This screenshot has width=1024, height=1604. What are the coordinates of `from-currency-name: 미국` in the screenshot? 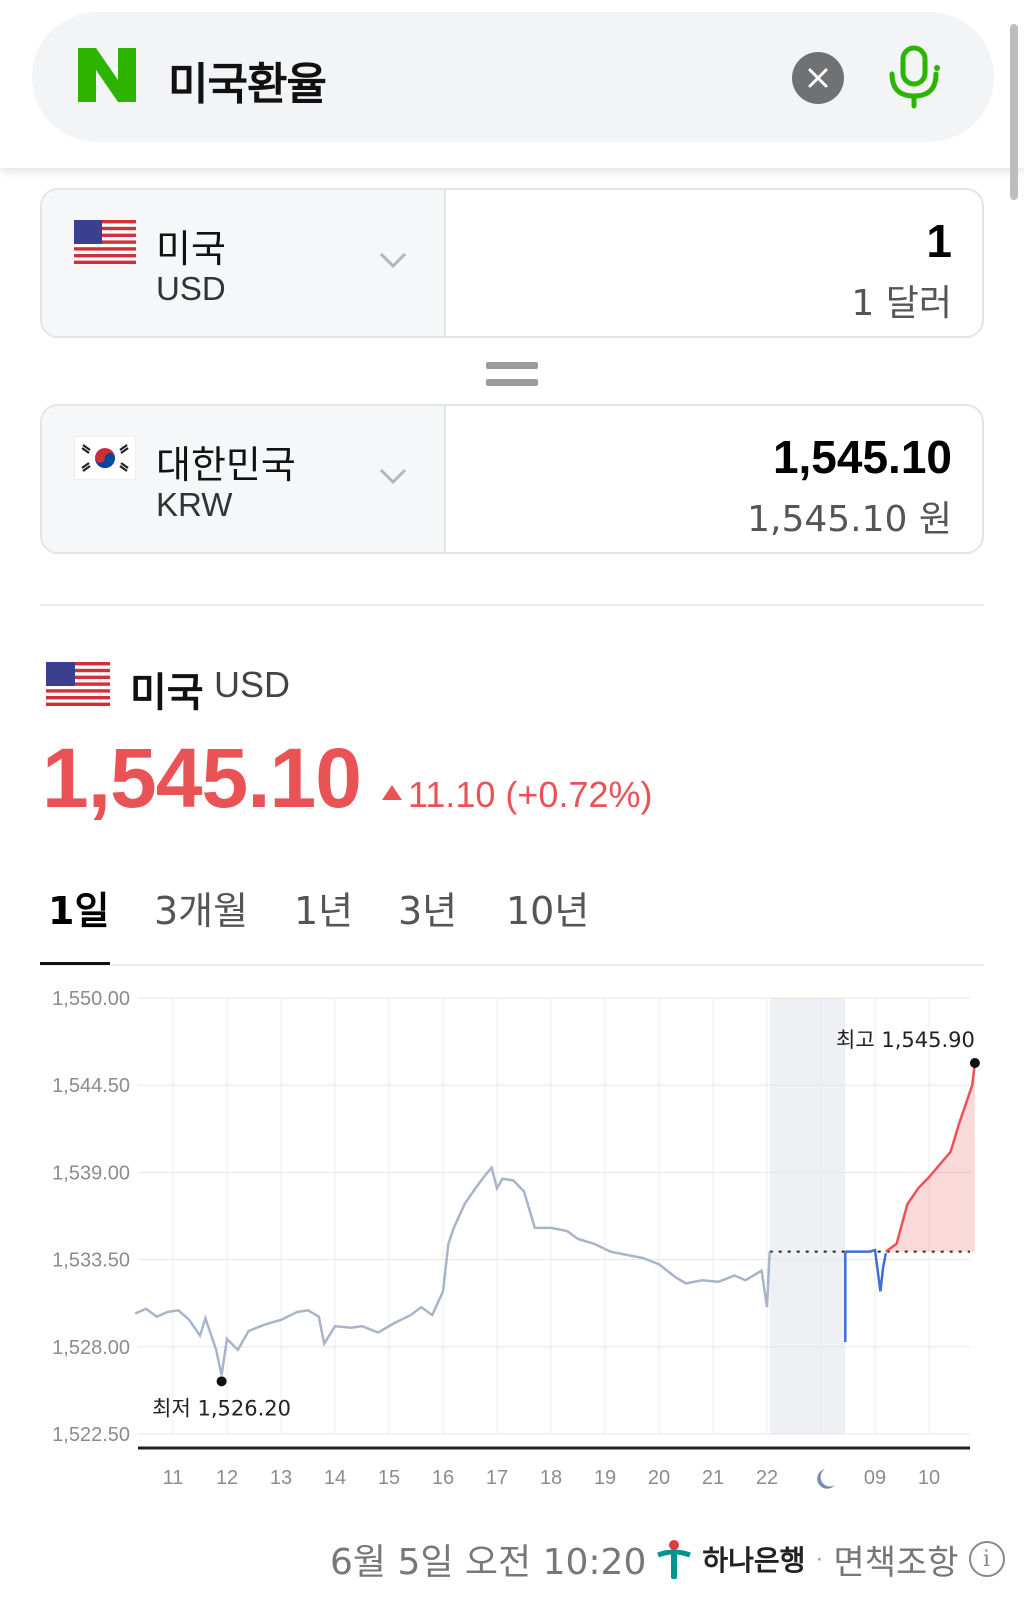 It's located at (191, 249).